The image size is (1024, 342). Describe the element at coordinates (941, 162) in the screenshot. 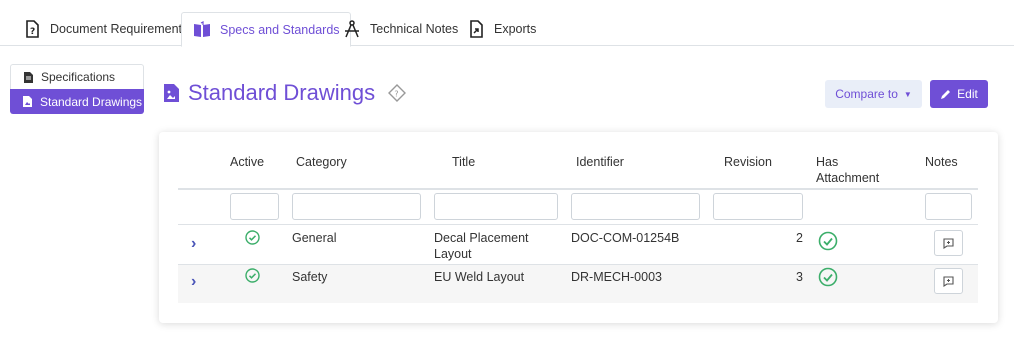

I see `header-notes: Notes` at that location.